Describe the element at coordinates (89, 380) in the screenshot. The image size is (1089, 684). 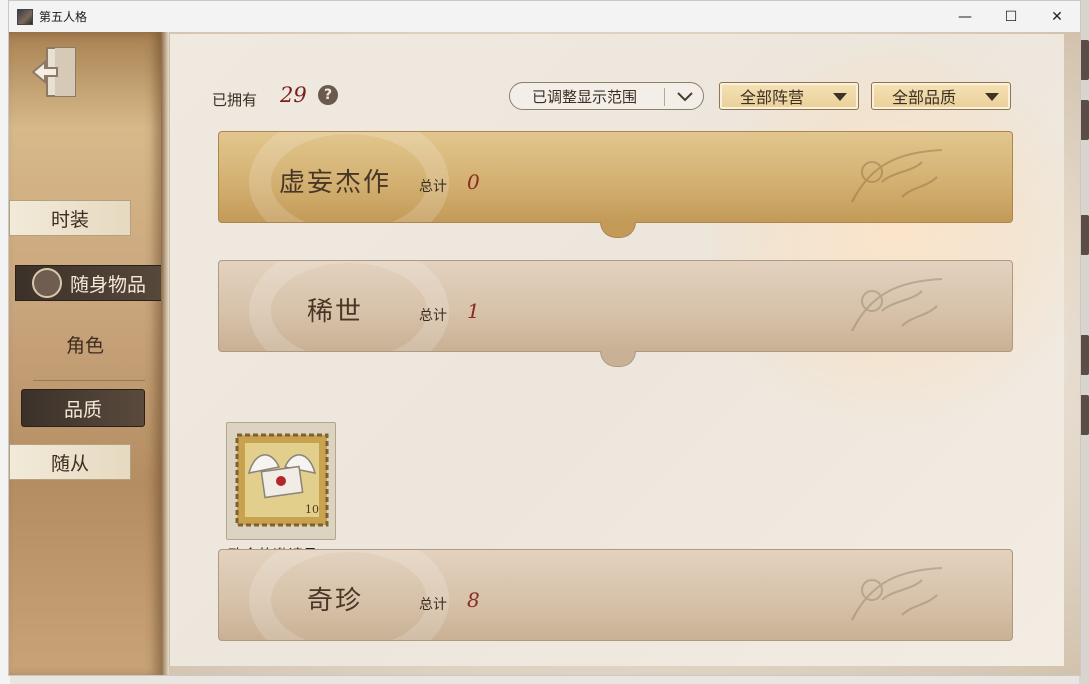
I see `sidebar-divider` at that location.